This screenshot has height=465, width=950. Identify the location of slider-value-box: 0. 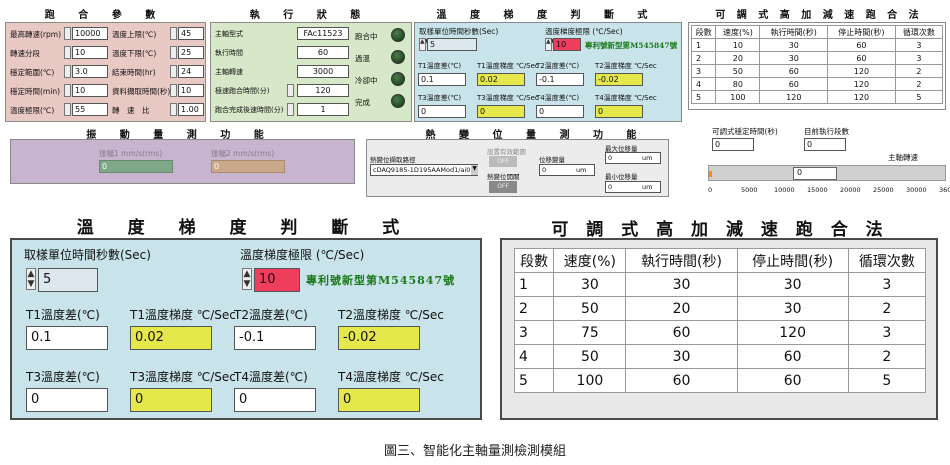
(815, 173).